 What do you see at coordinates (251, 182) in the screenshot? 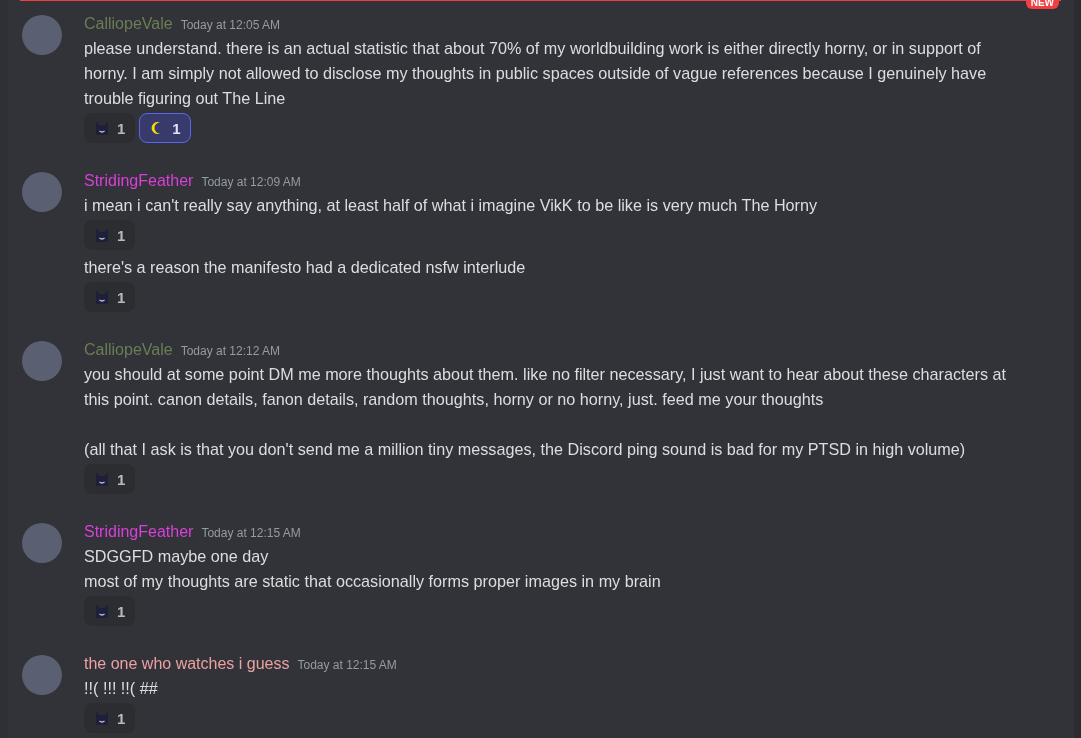
I see `timestamp: Today at 12:09 AM` at bounding box center [251, 182].